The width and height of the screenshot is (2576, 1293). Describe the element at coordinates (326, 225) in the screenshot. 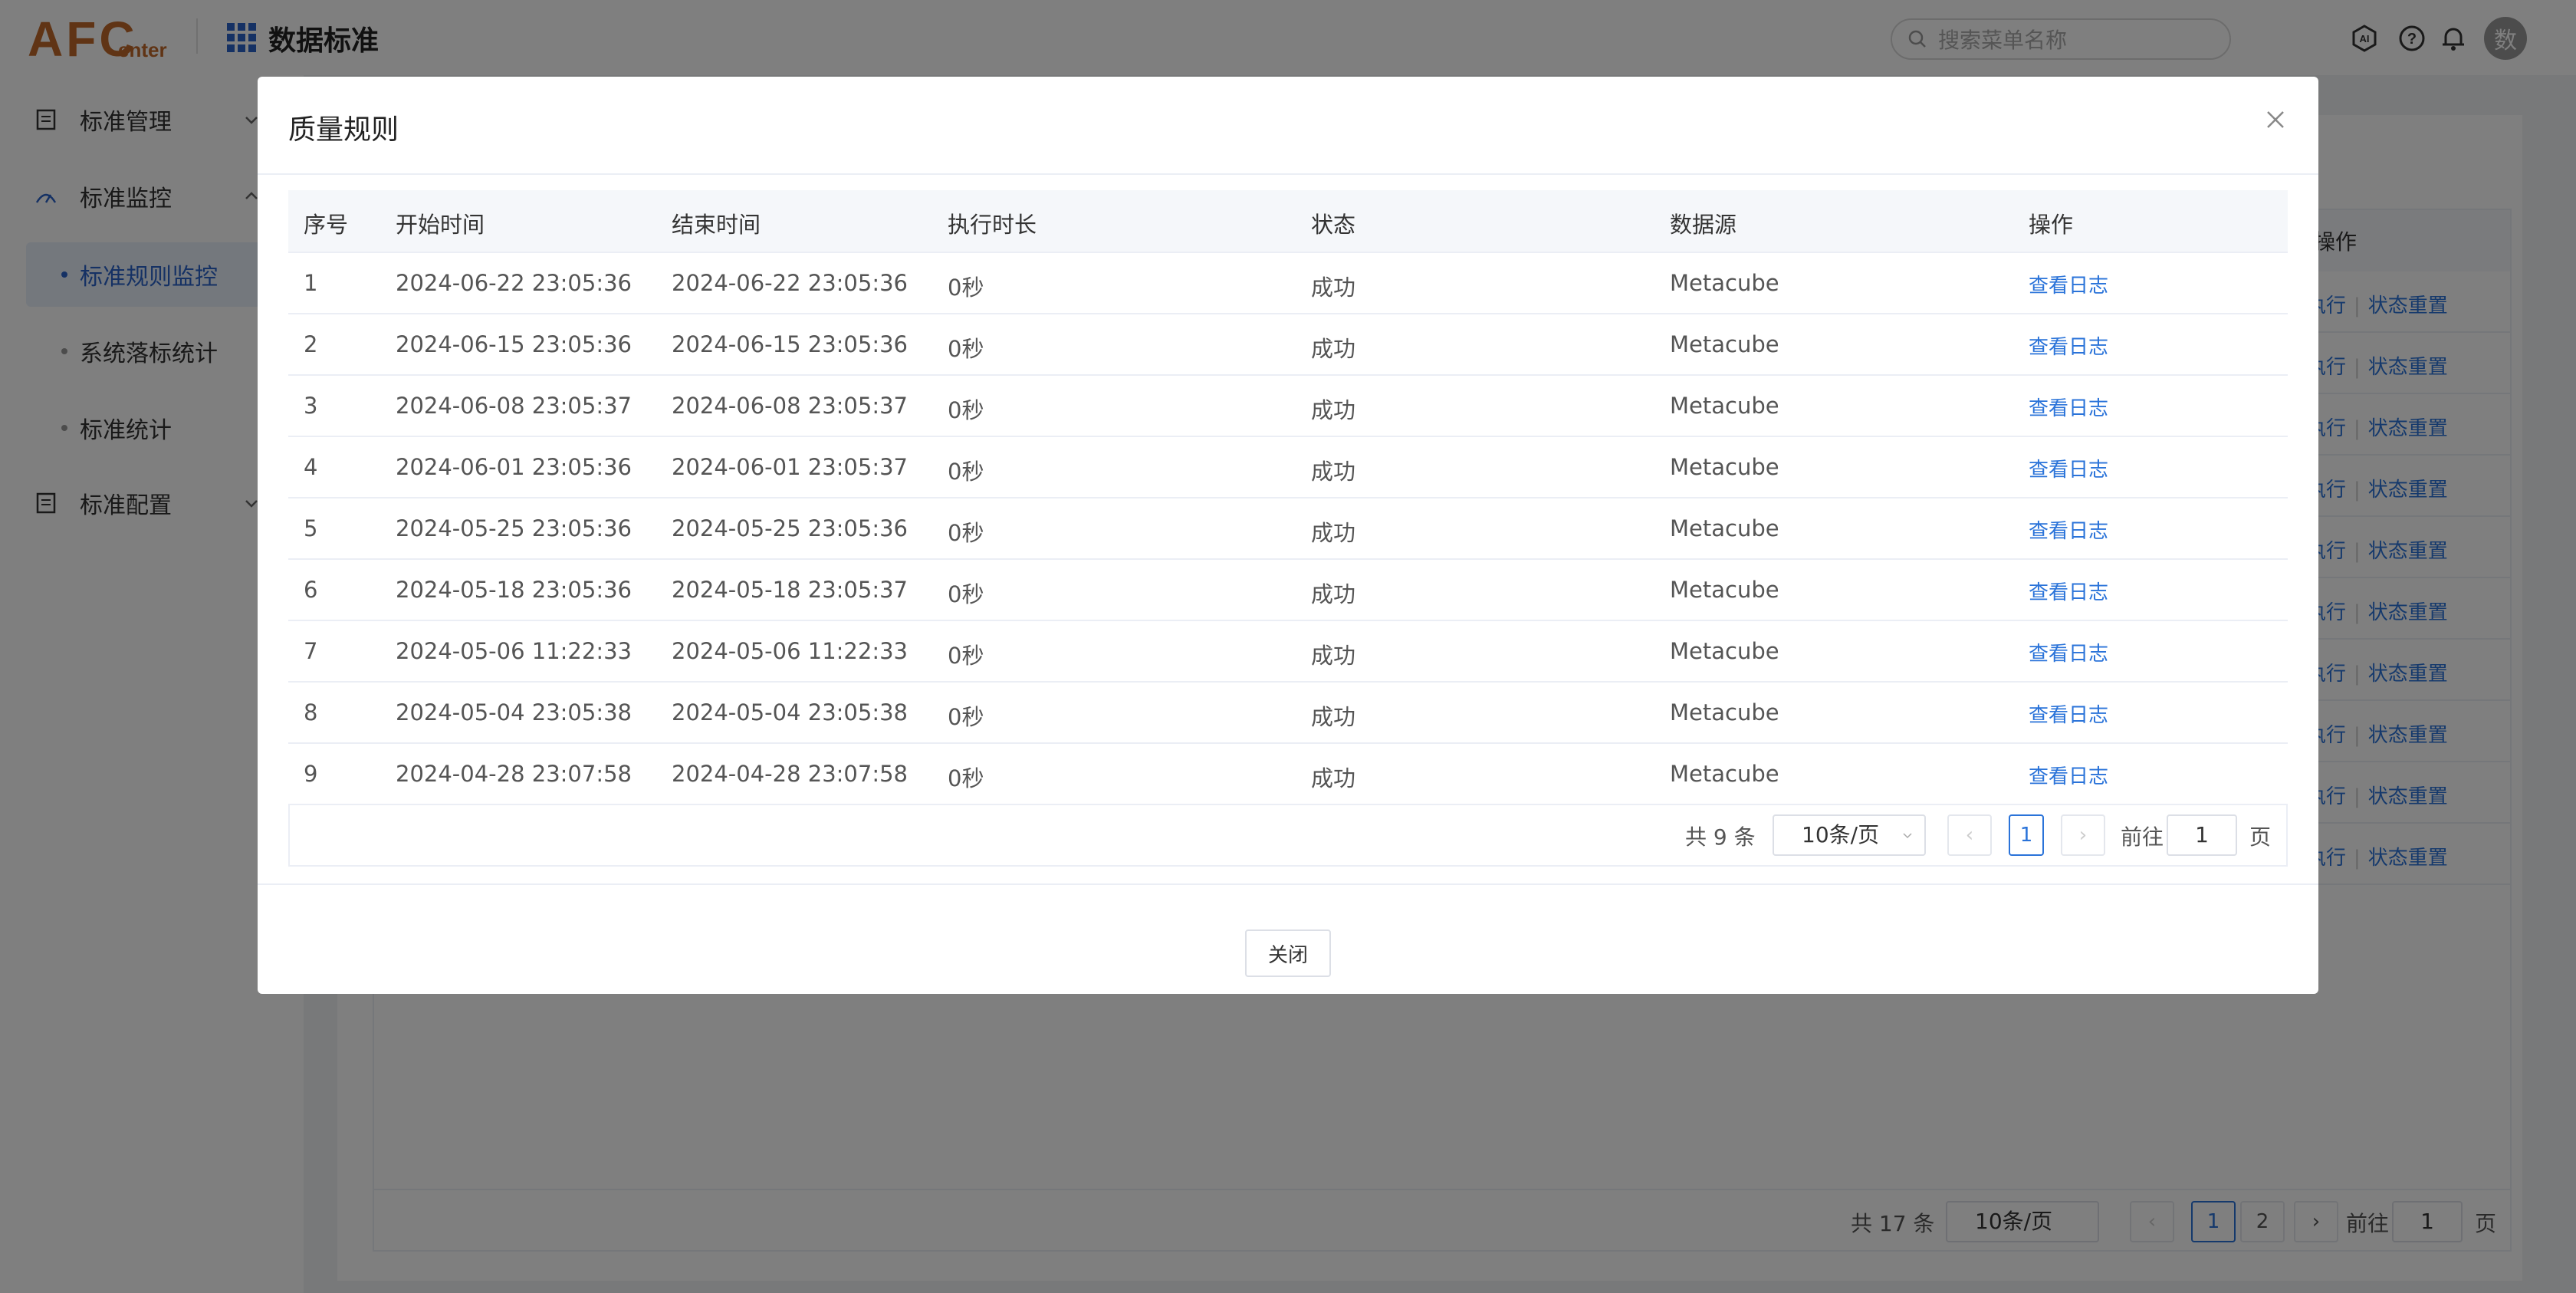

I see `column-header: 序号` at that location.